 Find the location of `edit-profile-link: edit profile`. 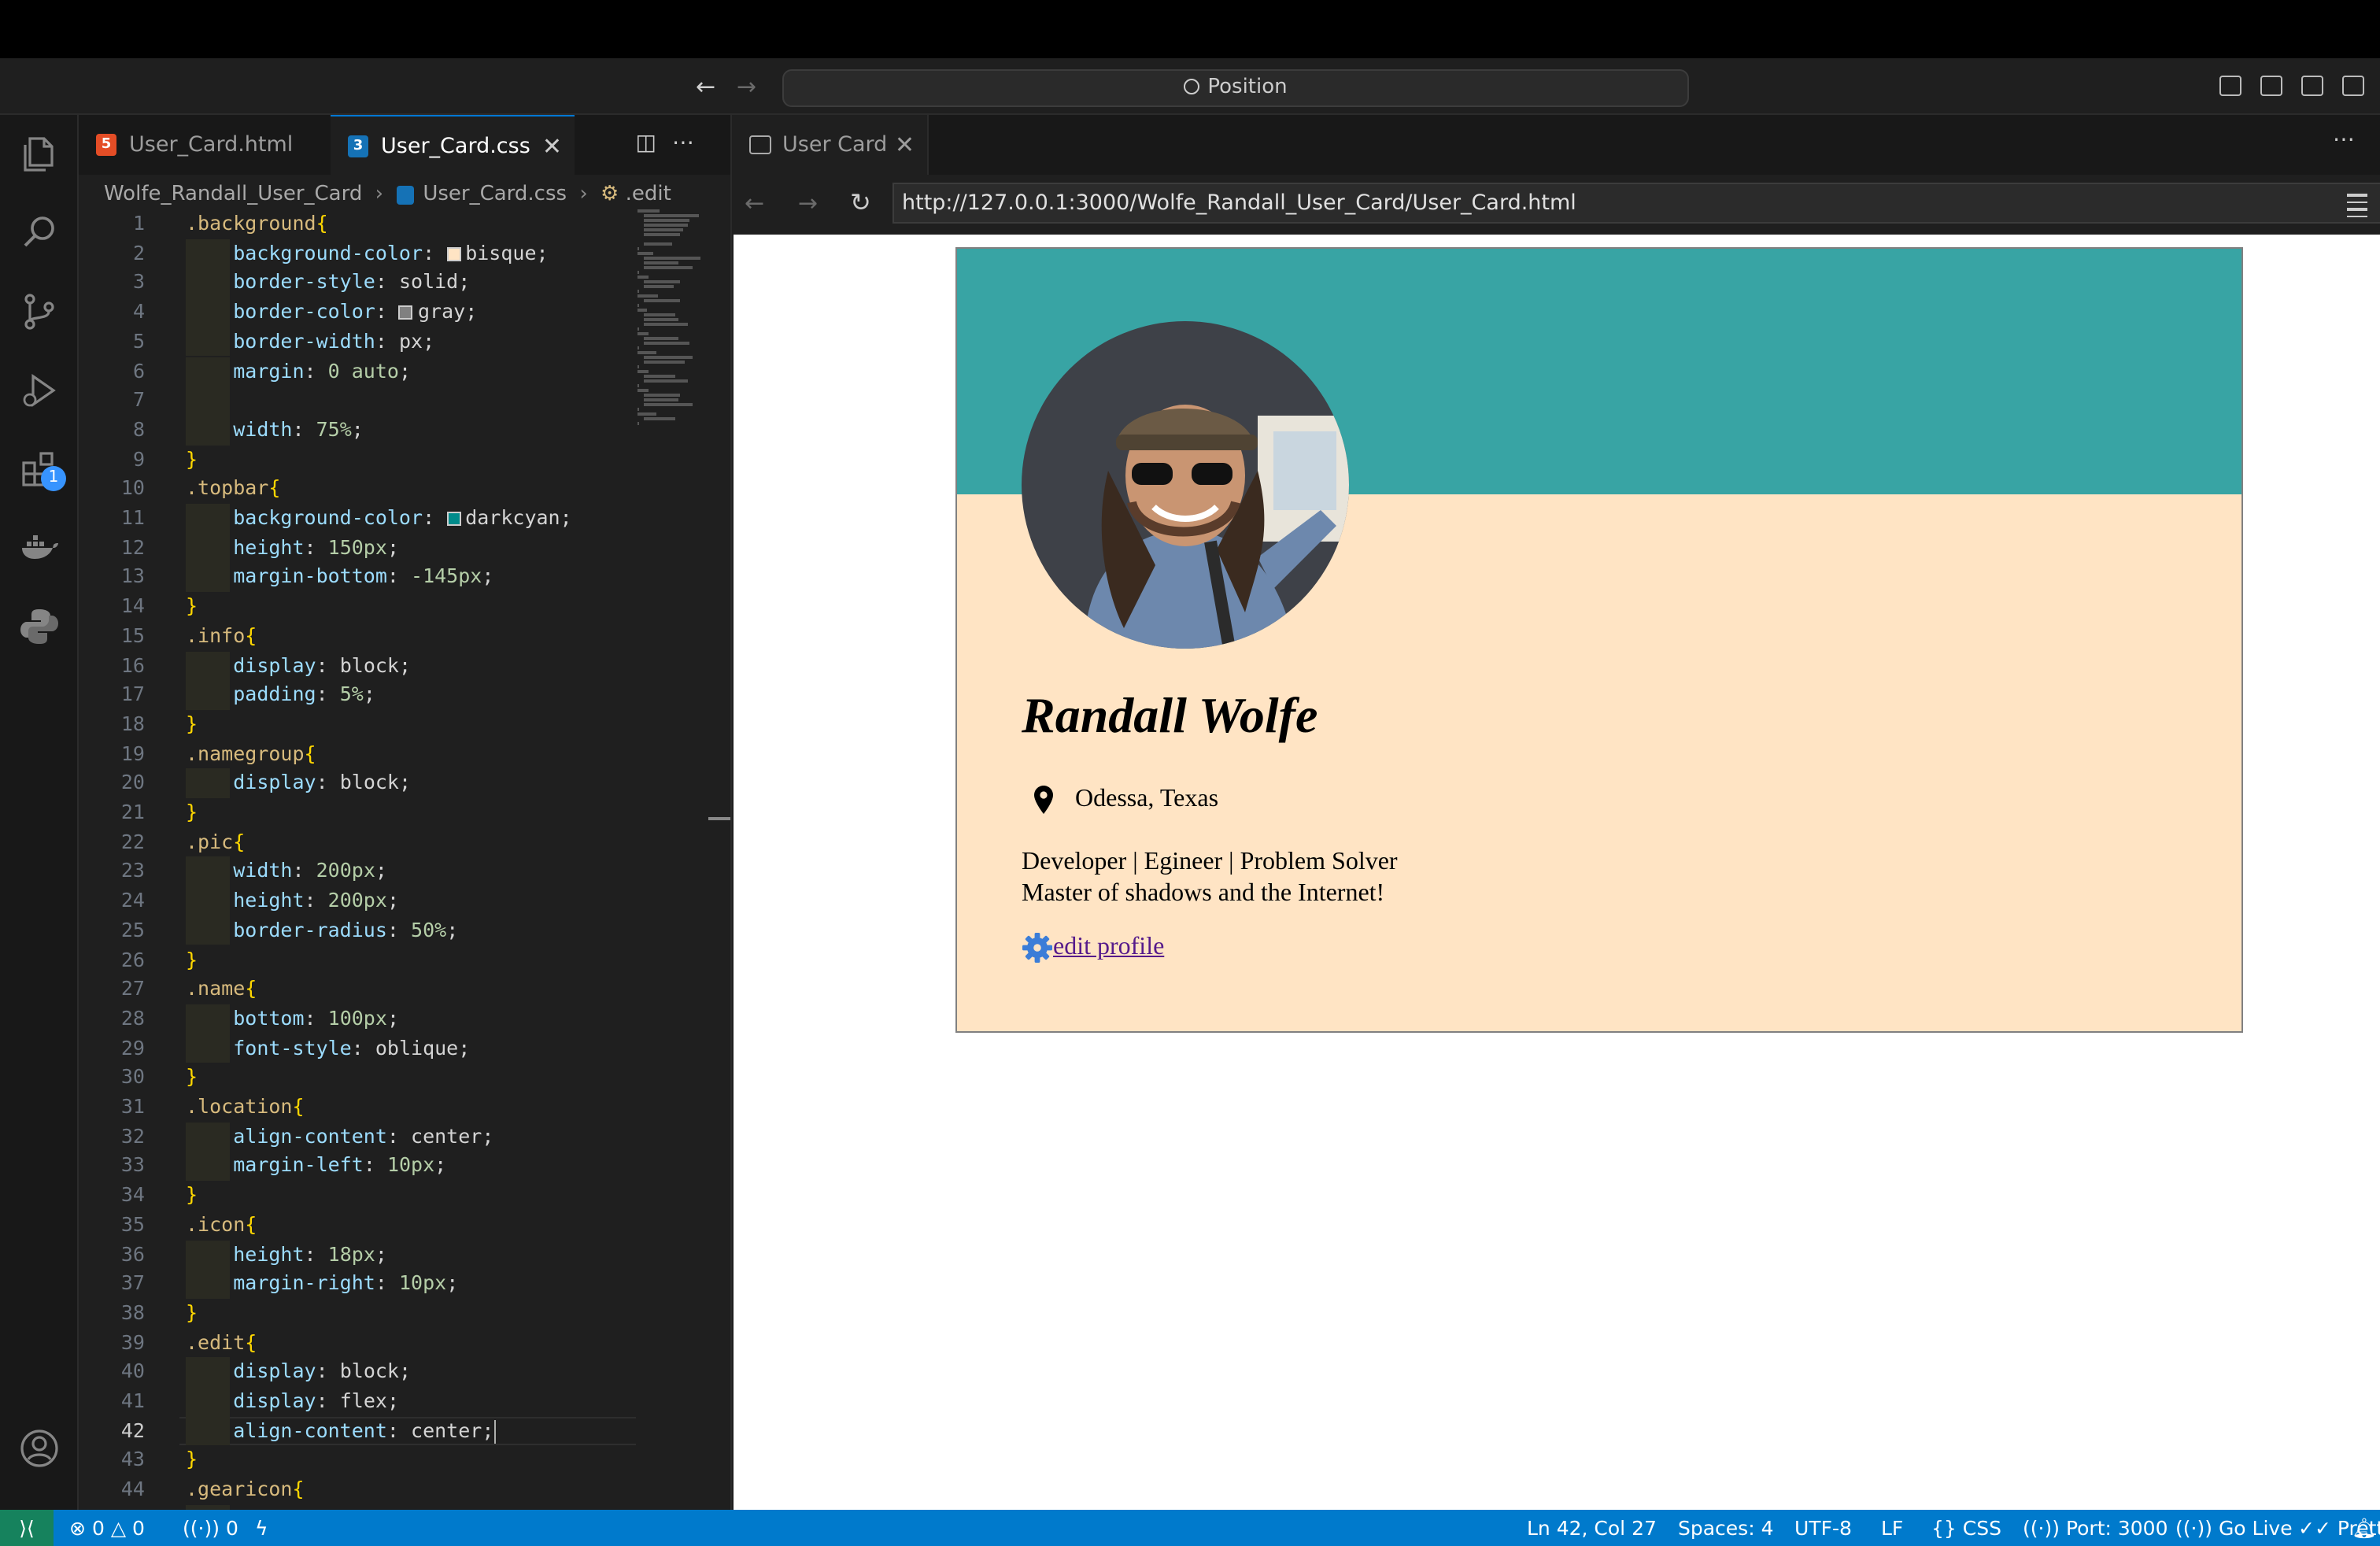

edit-profile-link: edit profile is located at coordinates (1108, 948).